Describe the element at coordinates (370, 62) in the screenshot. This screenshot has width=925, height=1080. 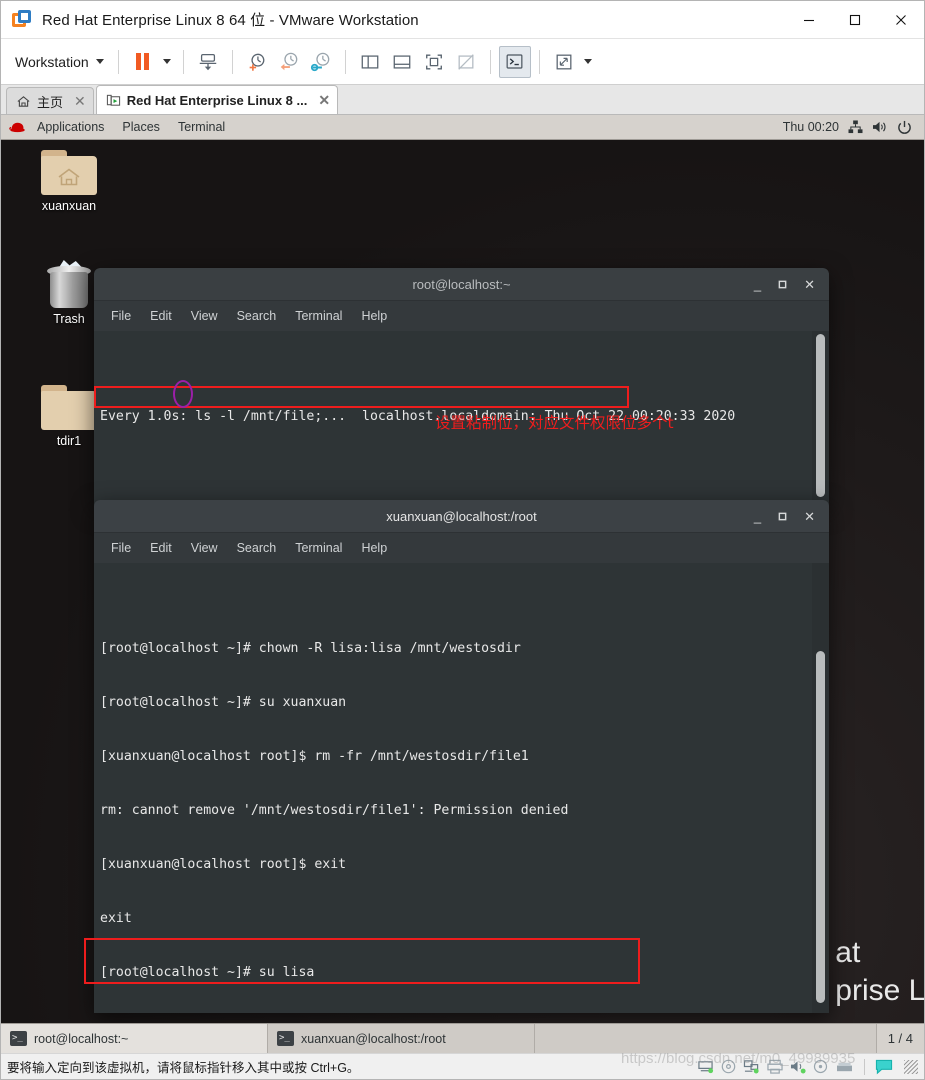
I see `show-library-button` at that location.